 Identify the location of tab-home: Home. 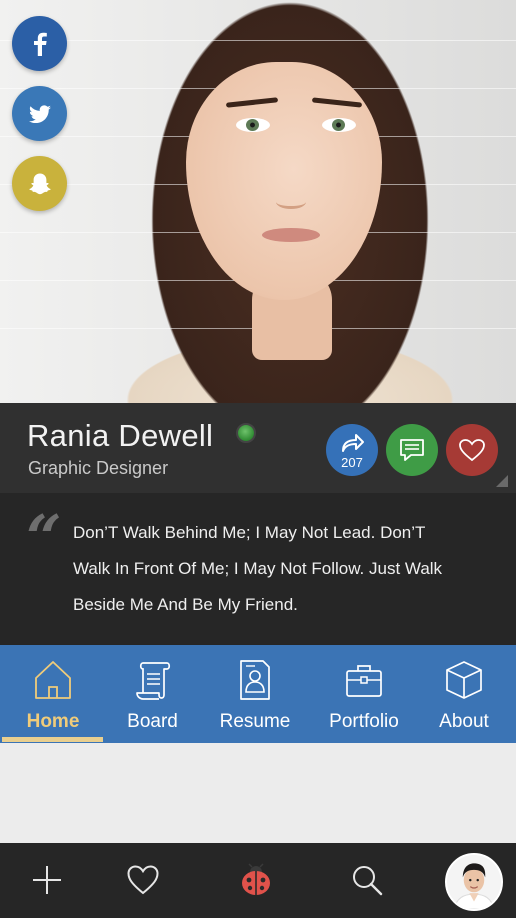
(53, 694).